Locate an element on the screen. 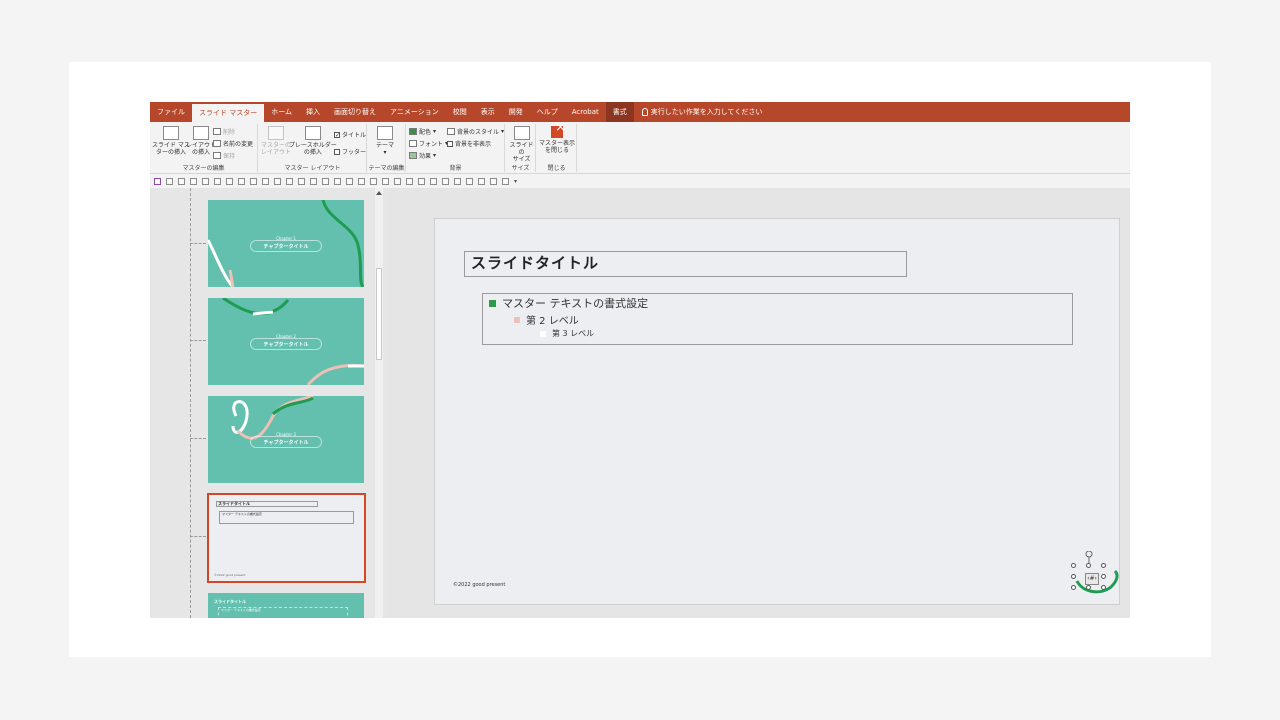 This screenshot has height=720, width=1280. thumbnail-scrollbar is located at coordinates (379, 403).